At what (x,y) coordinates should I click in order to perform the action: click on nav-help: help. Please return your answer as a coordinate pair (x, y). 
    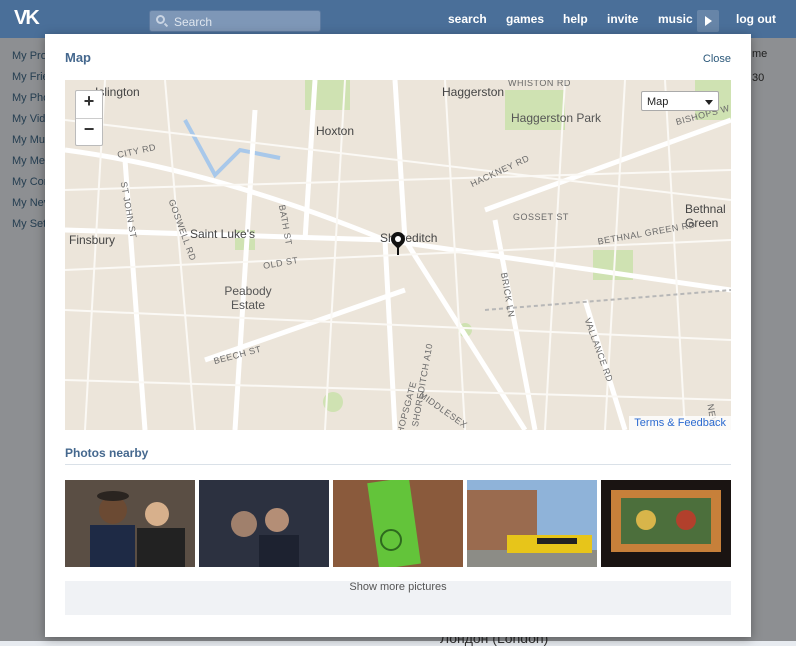
    Looking at the image, I should click on (575, 19).